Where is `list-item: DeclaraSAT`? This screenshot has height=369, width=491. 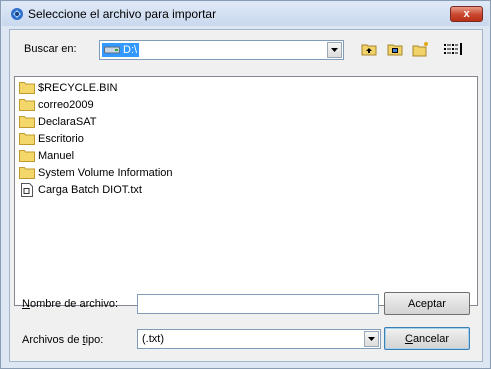 list-item: DeclaraSAT is located at coordinates (57, 121).